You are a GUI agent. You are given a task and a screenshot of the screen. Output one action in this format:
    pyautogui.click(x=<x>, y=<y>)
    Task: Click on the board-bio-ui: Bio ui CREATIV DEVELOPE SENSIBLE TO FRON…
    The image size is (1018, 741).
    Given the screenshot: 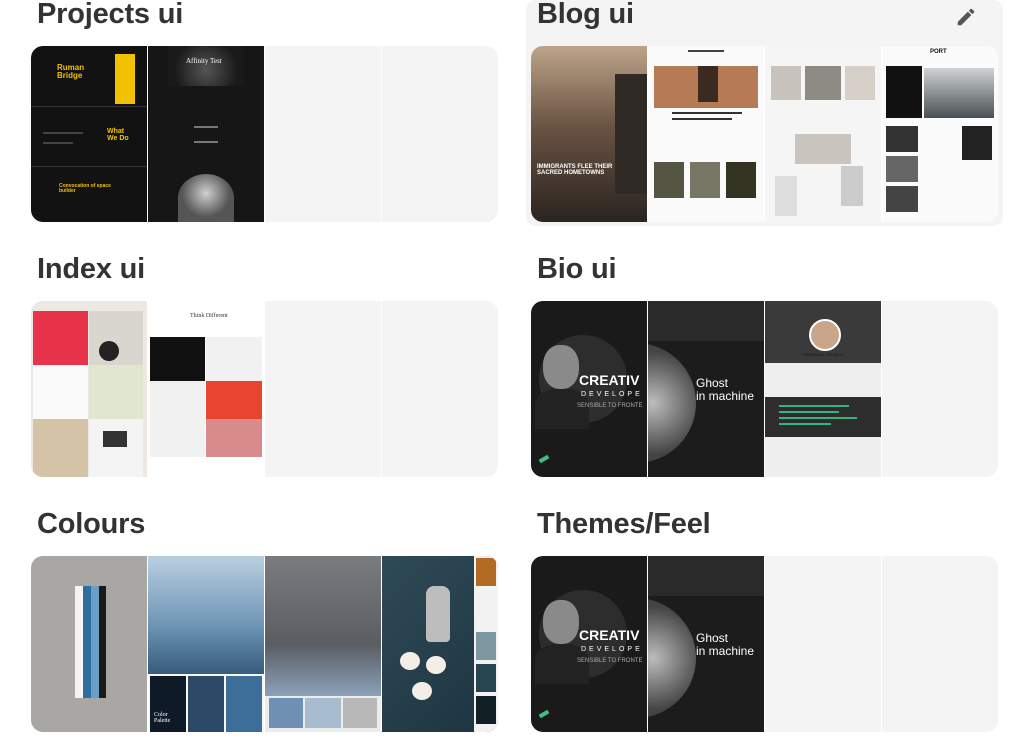 What is the action you would take?
    pyautogui.click(x=764, y=366)
    